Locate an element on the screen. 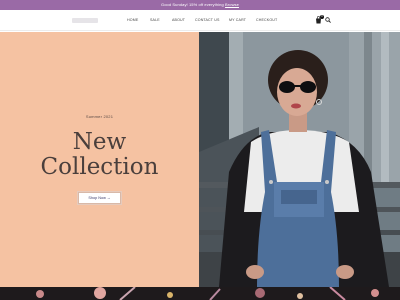  nav-contact: CONTACT US is located at coordinates (207, 20).